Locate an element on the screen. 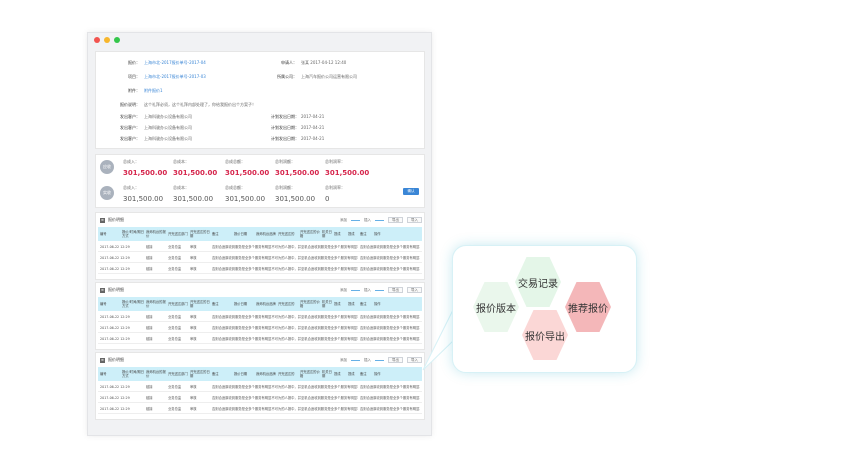 The width and height of the screenshot is (850, 462). minimize-dot-icon is located at coordinates (107, 40).